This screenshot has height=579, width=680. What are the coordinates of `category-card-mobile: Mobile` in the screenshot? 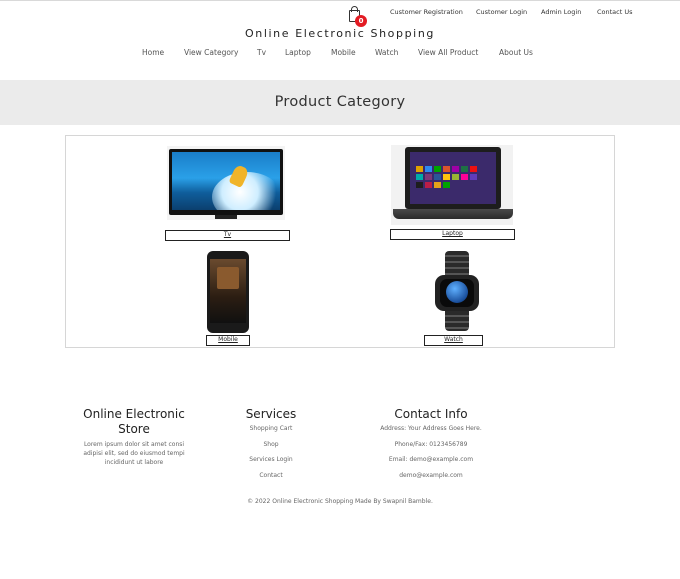 It's located at (228, 299).